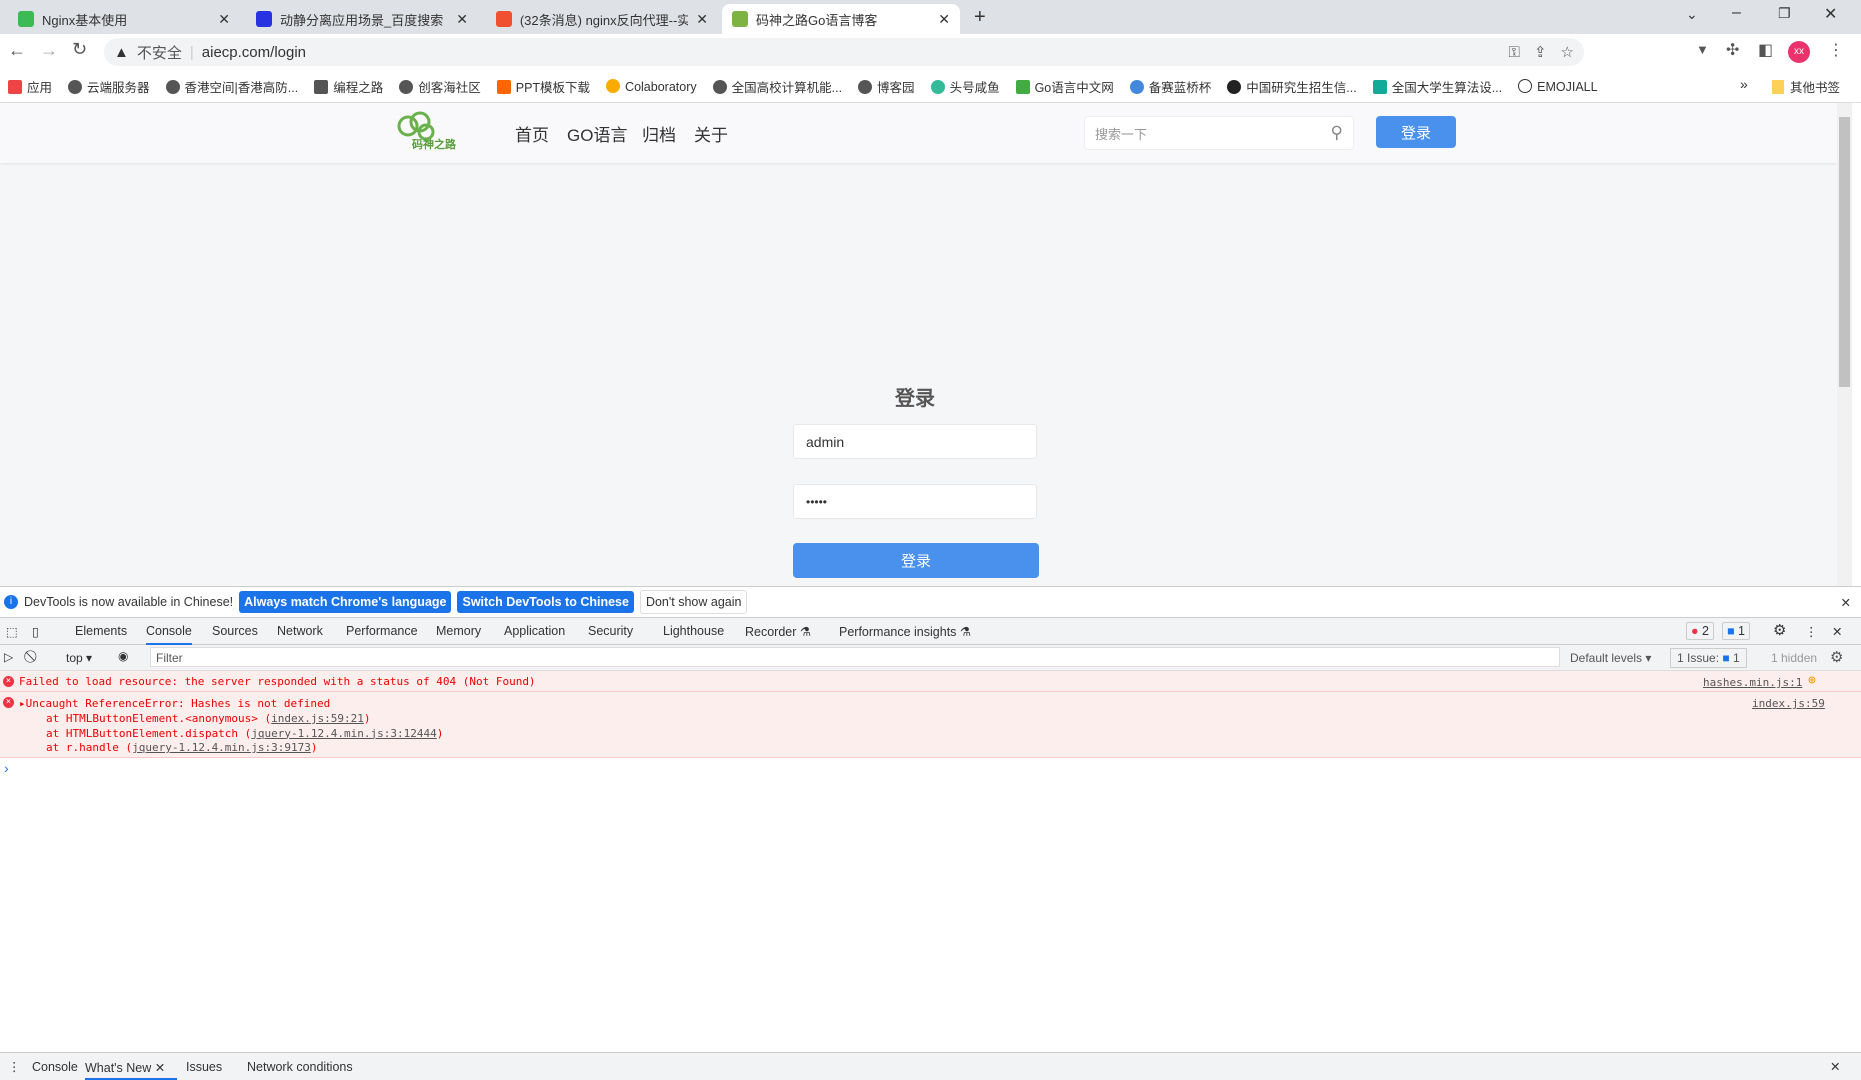  I want to click on tab-performance-insights: Performance insights ⚗, so click(905, 631).